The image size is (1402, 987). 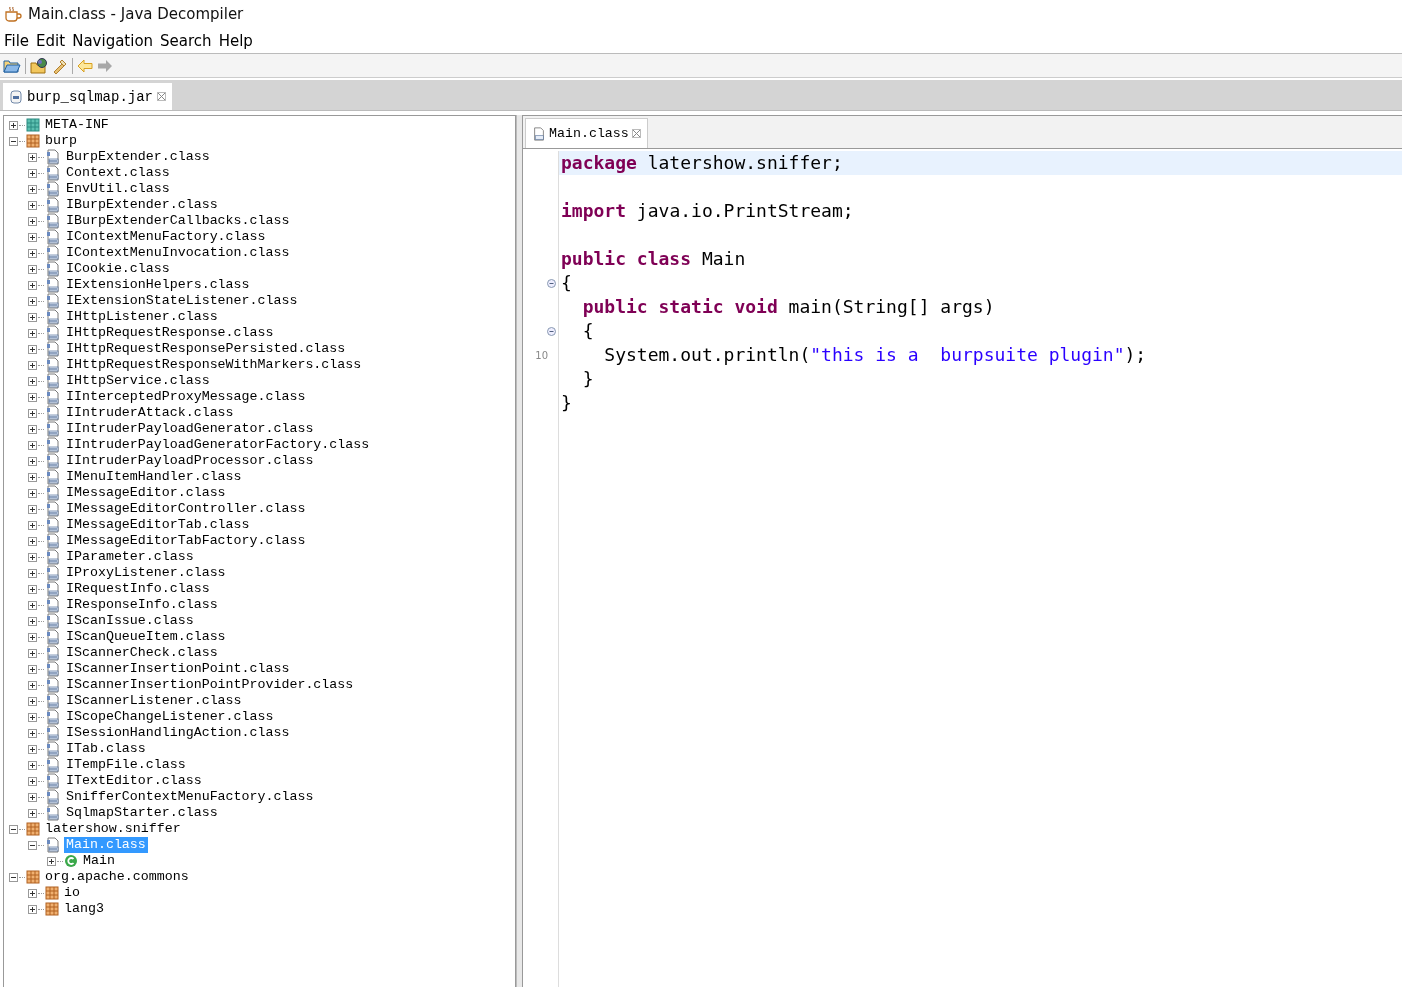 I want to click on tree-item: SnifferContextMenuFactory.class, so click(x=190, y=797).